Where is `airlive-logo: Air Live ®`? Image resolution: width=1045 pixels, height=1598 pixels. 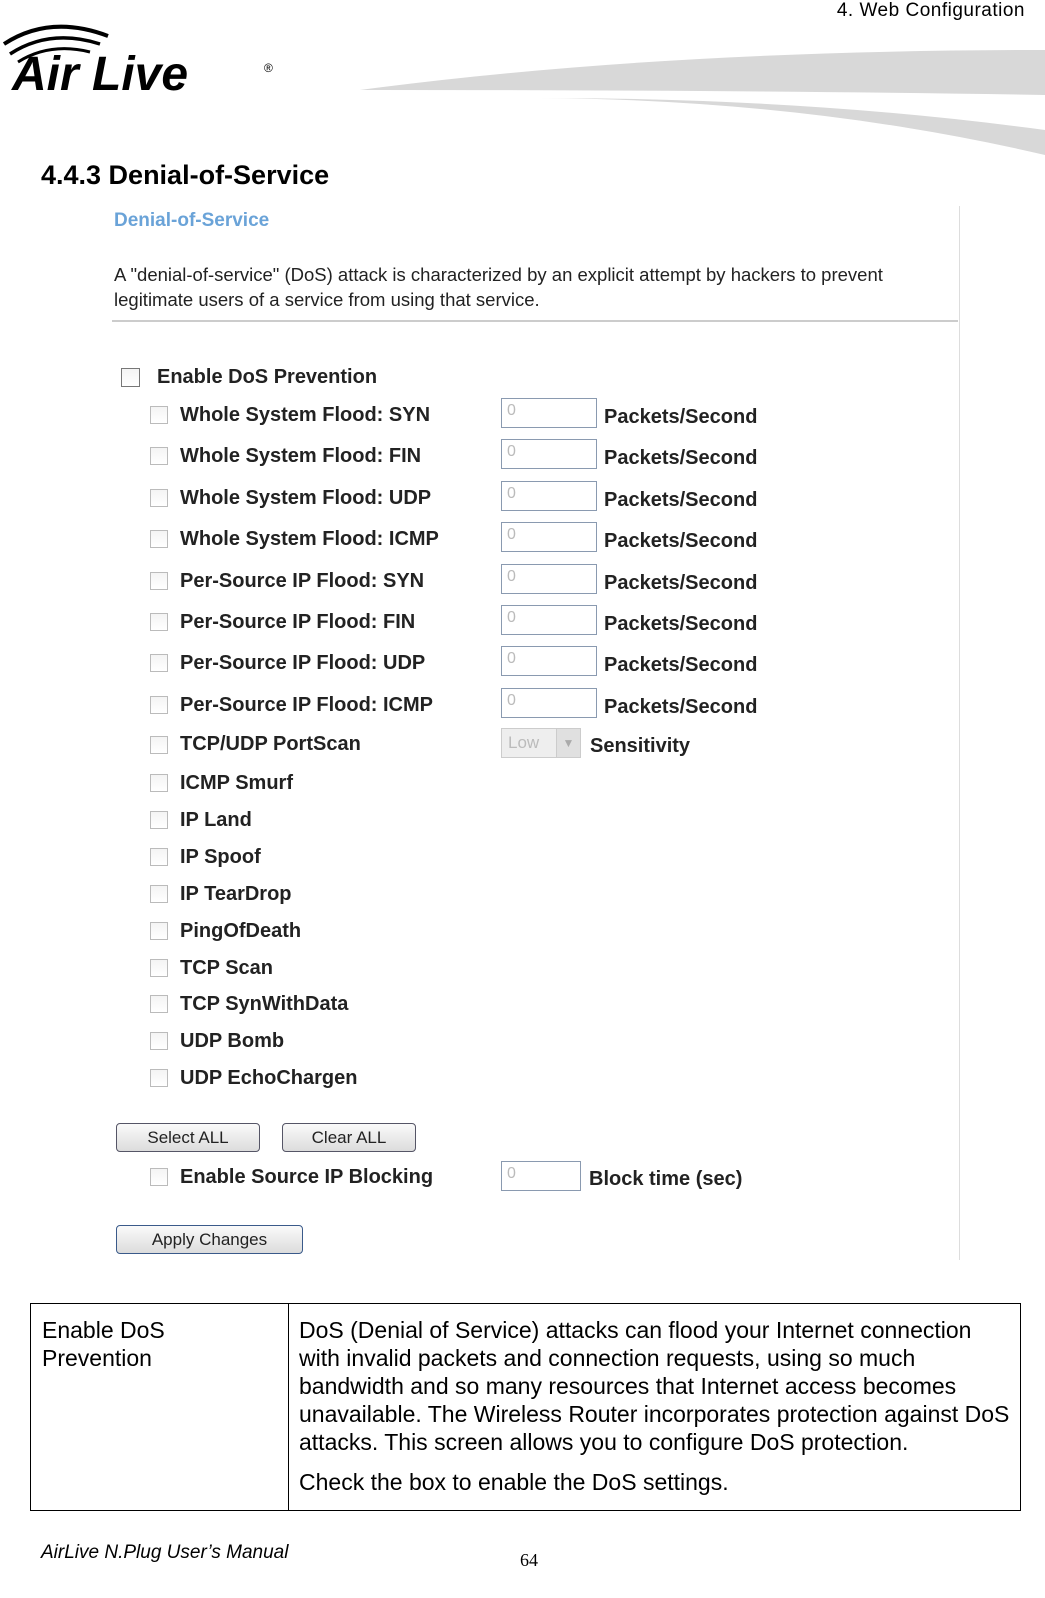 airlive-logo: Air Live ® is located at coordinates (137, 62).